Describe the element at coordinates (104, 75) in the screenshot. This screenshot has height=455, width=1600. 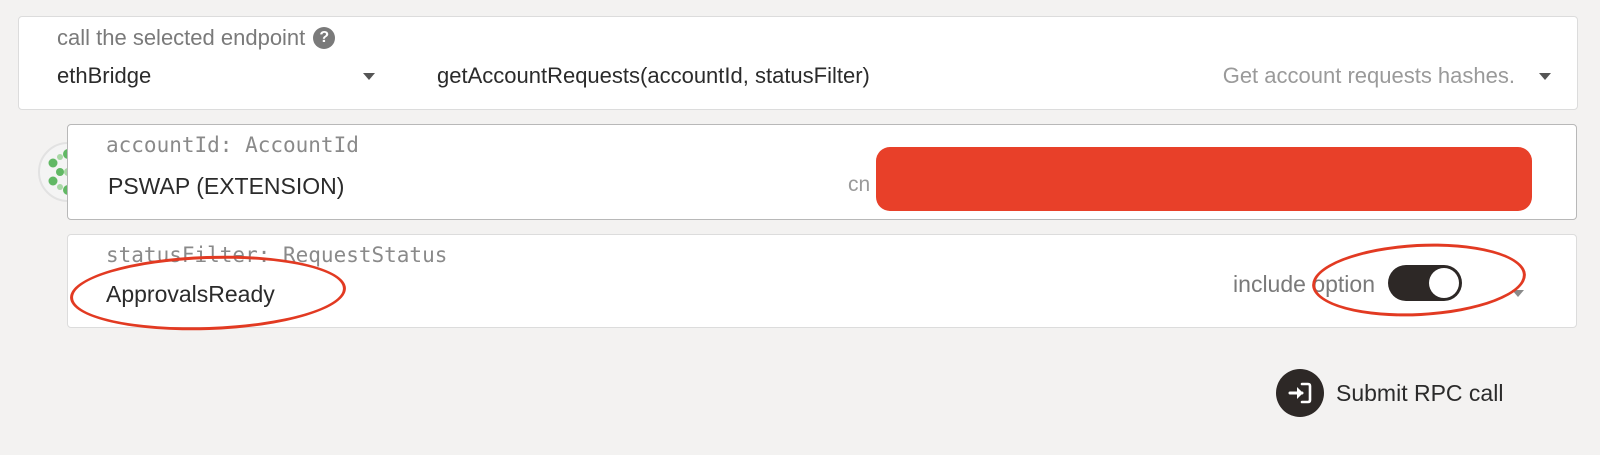
I see `section-value: ethBridge` at that location.